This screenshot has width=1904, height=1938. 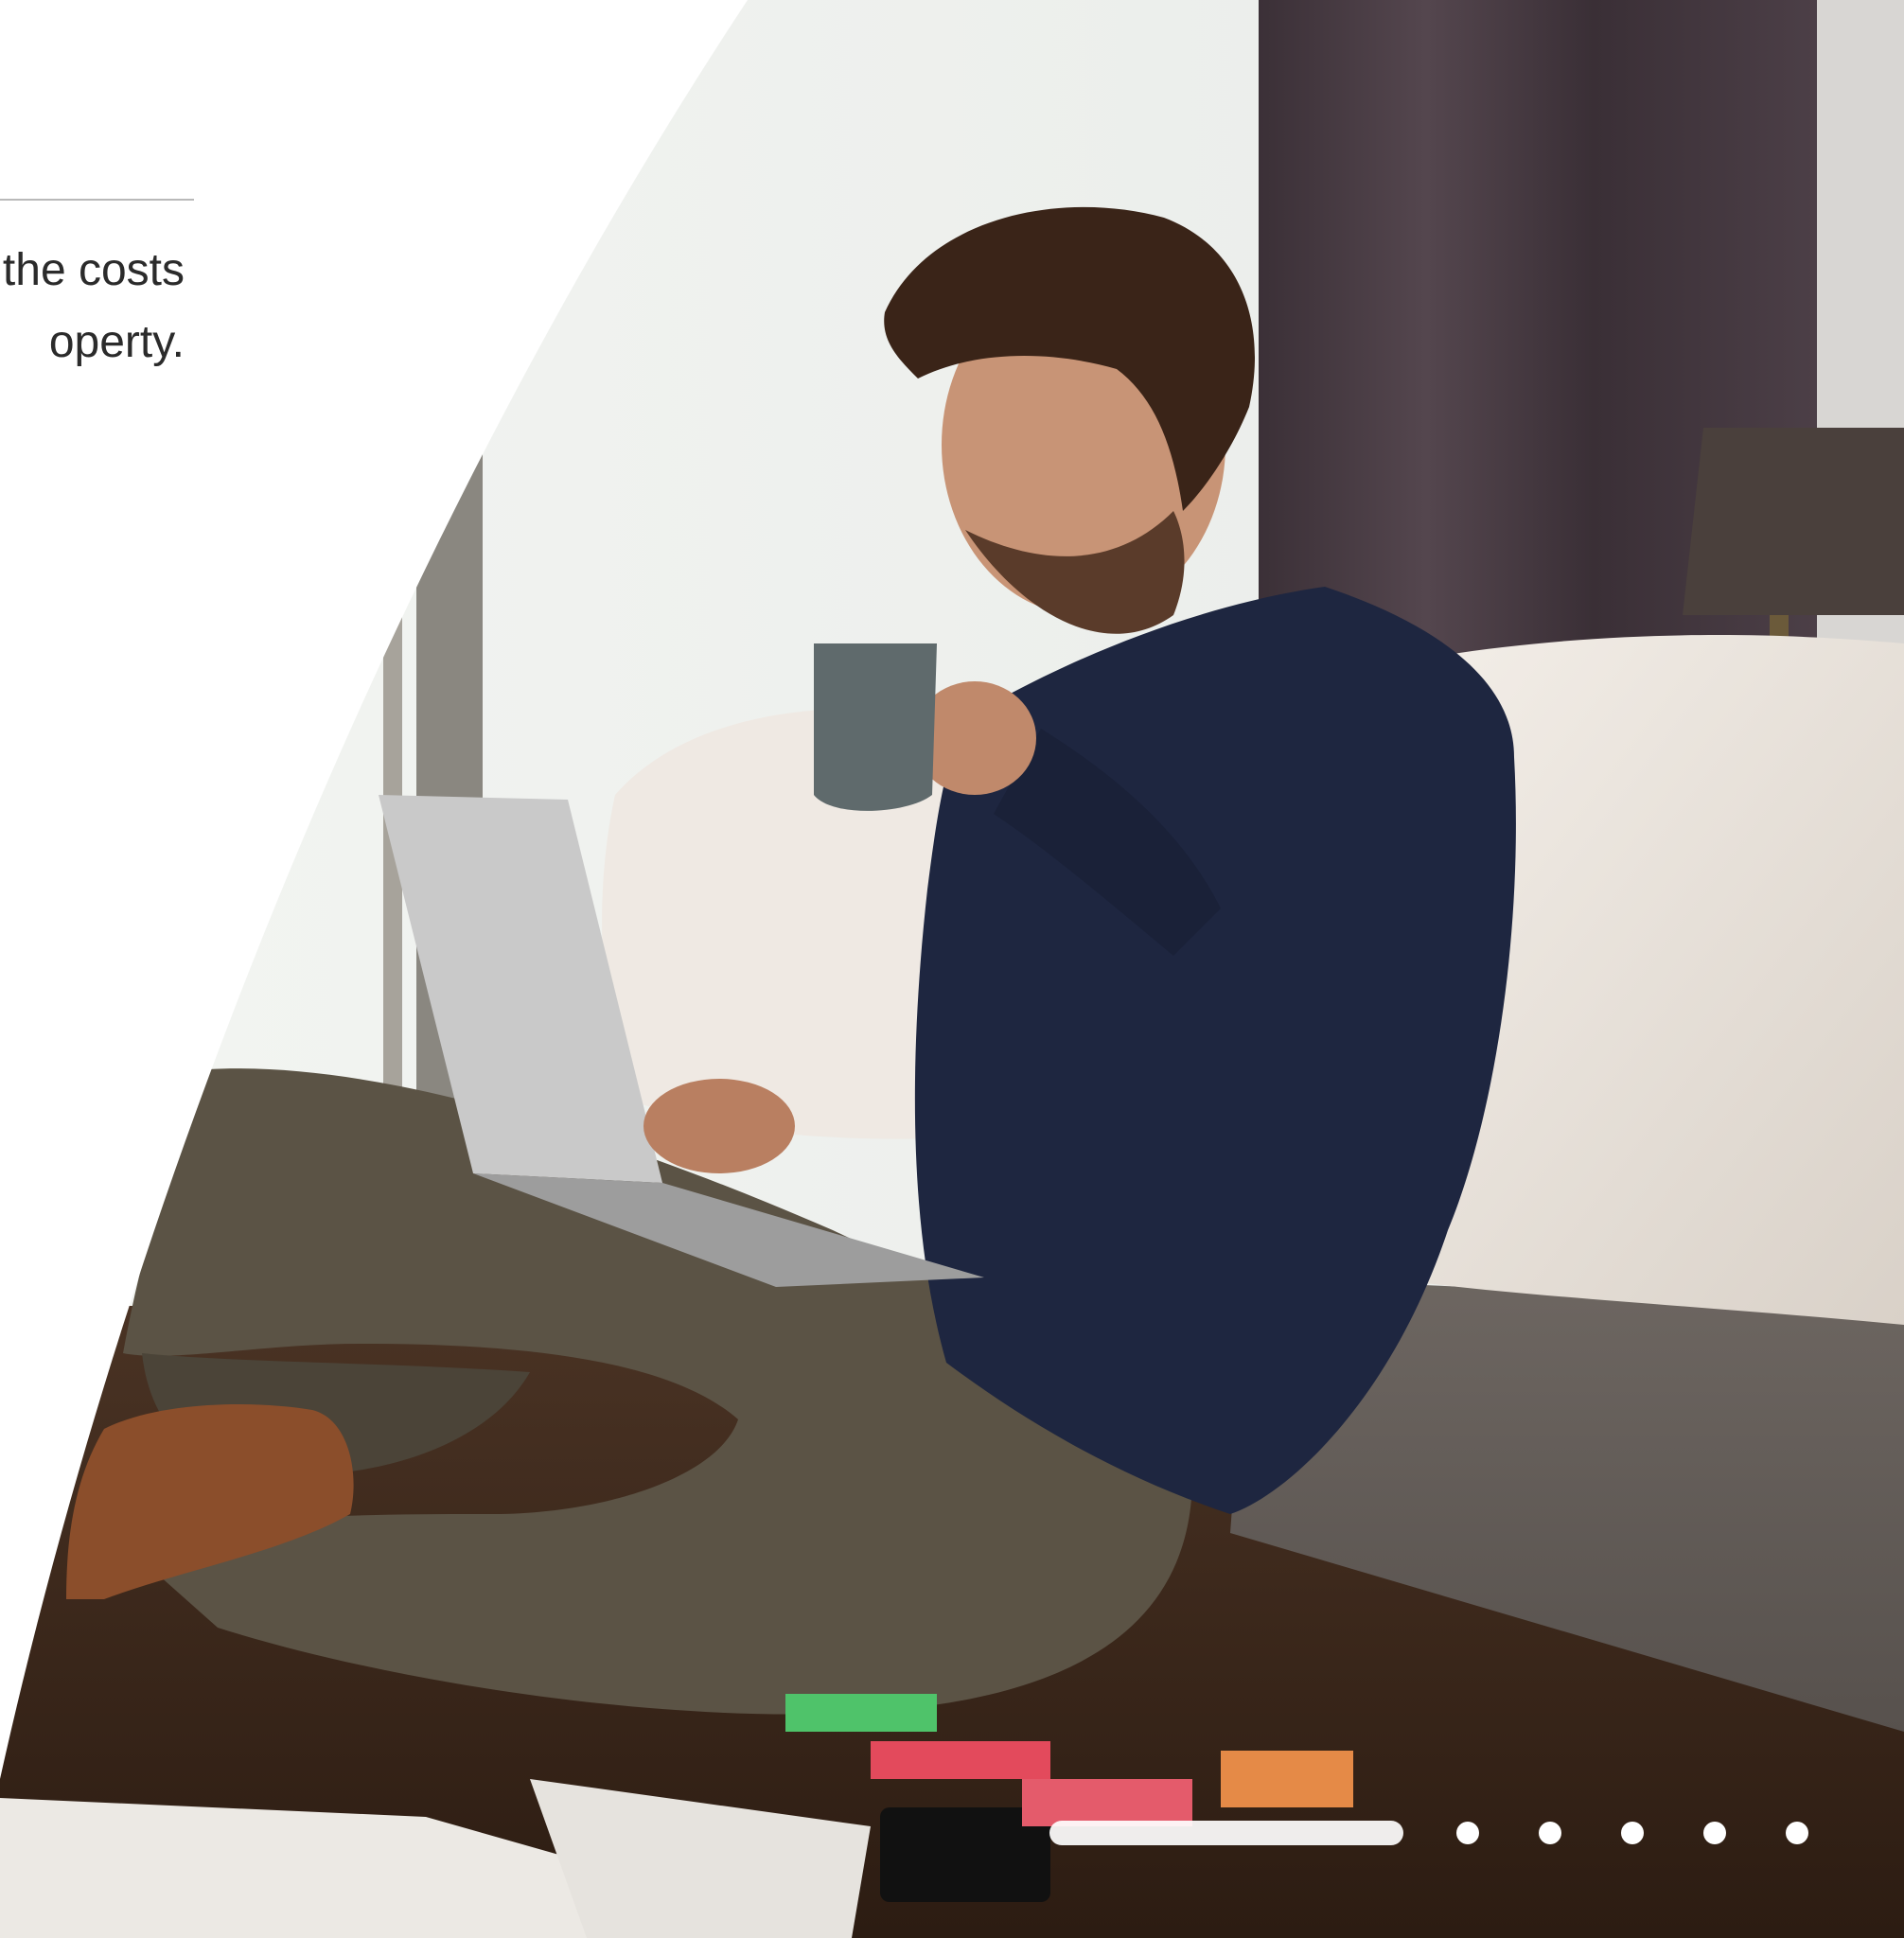 I want to click on carousel-pagination, so click(x=1428, y=1833).